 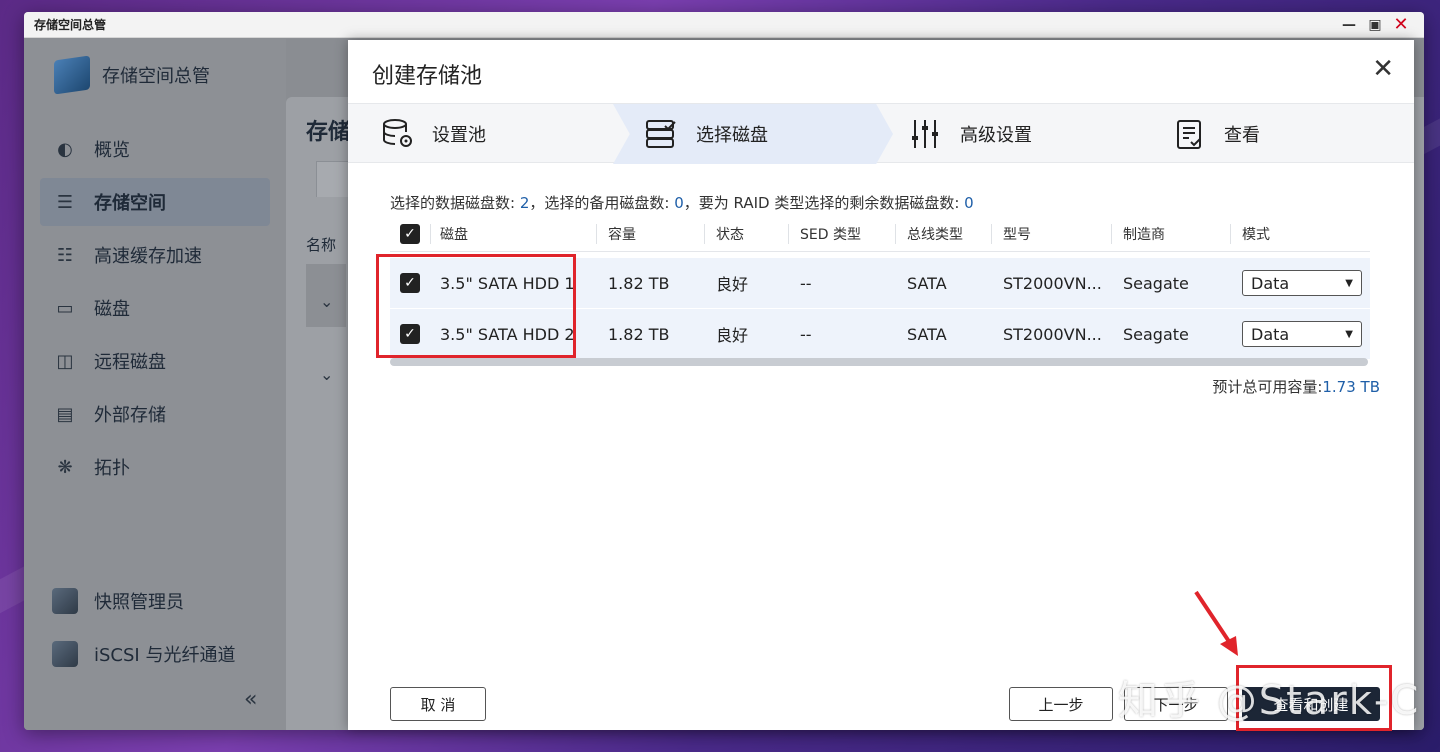 I want to click on sidebar-item-cache: ☷ 高速缓存加速, so click(x=155, y=255).